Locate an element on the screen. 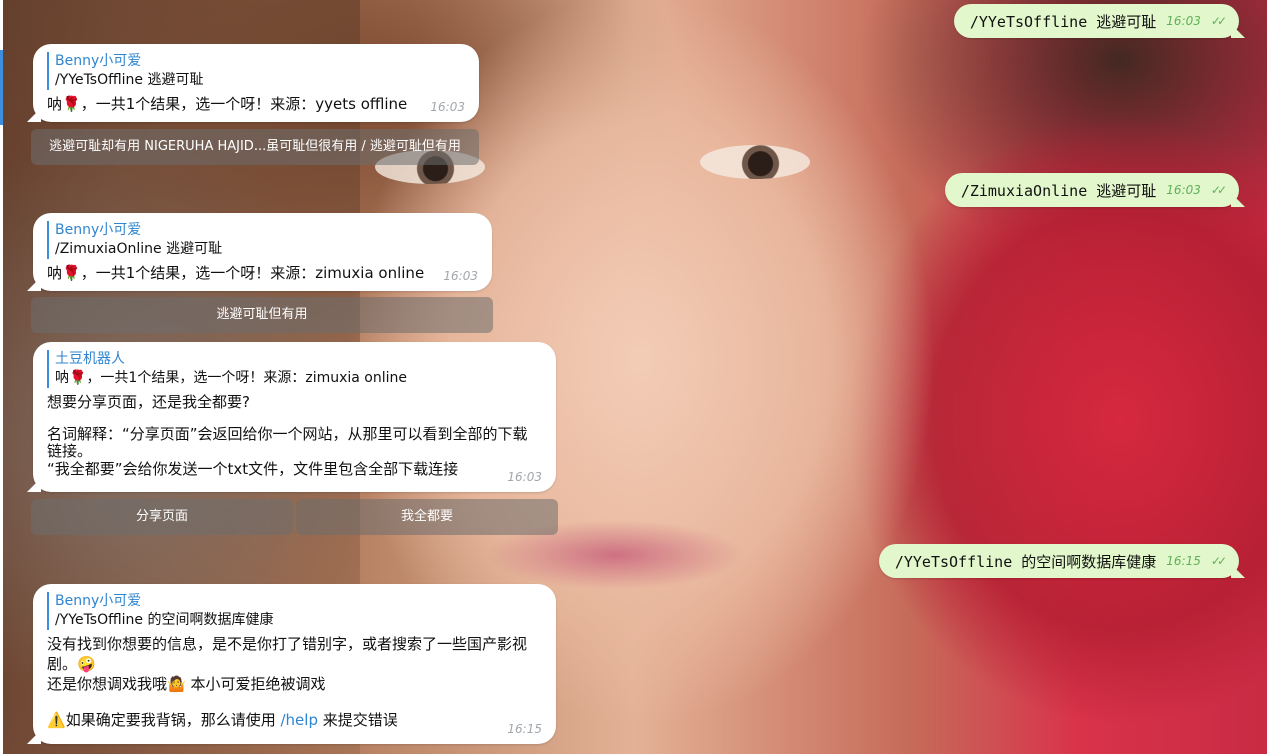 This screenshot has width=1267, height=754. message-line: 还是你想调戏我哦🤷 本小可爱拒绝被调戏 is located at coordinates (294, 684).